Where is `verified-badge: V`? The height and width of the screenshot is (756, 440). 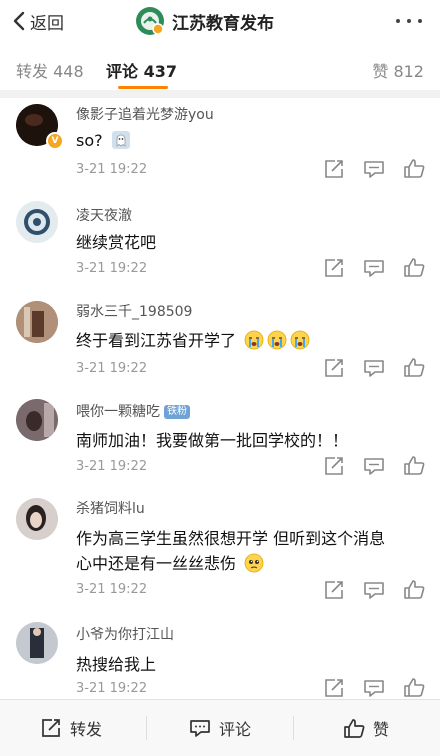 verified-badge: V is located at coordinates (55, 141).